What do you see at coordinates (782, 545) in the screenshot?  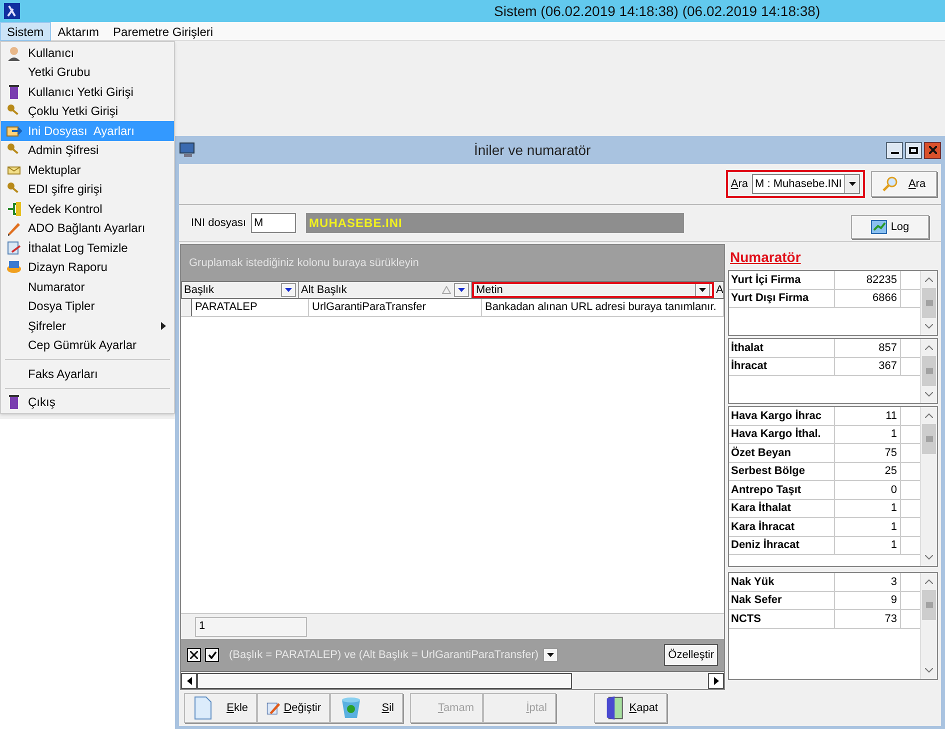 I see `counter-name: Deniz İhracat` at bounding box center [782, 545].